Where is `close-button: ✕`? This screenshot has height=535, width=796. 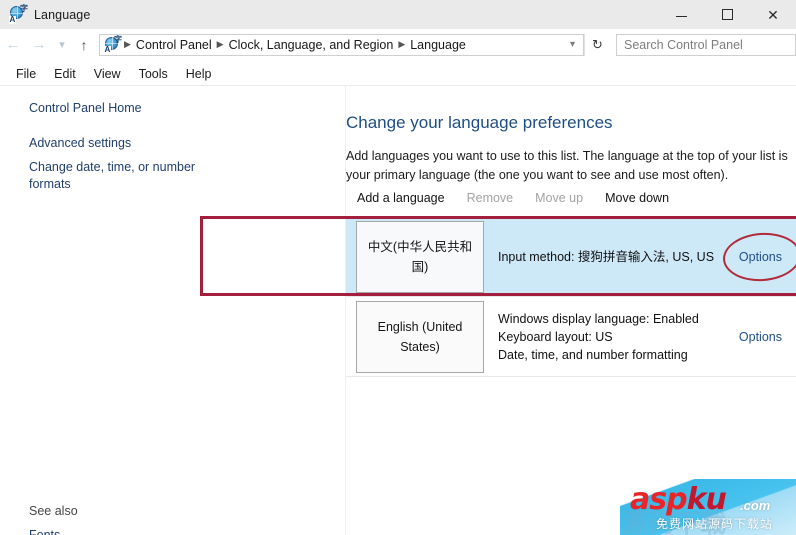
close-button: ✕ is located at coordinates (773, 14).